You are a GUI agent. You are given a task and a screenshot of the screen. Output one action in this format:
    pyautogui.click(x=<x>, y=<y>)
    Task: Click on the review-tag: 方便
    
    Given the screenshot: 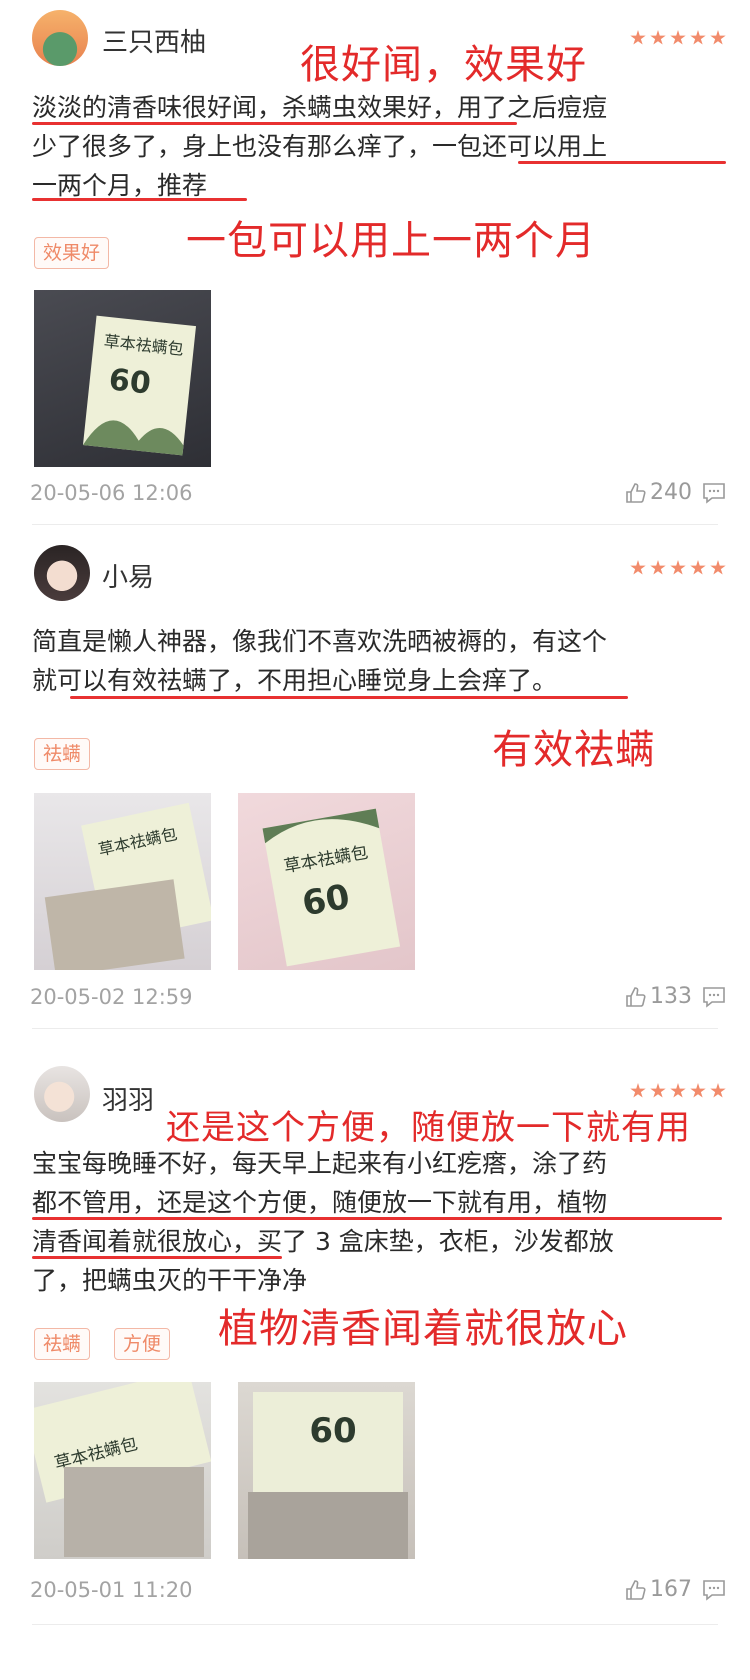 What is the action you would take?
    pyautogui.click(x=142, y=1344)
    